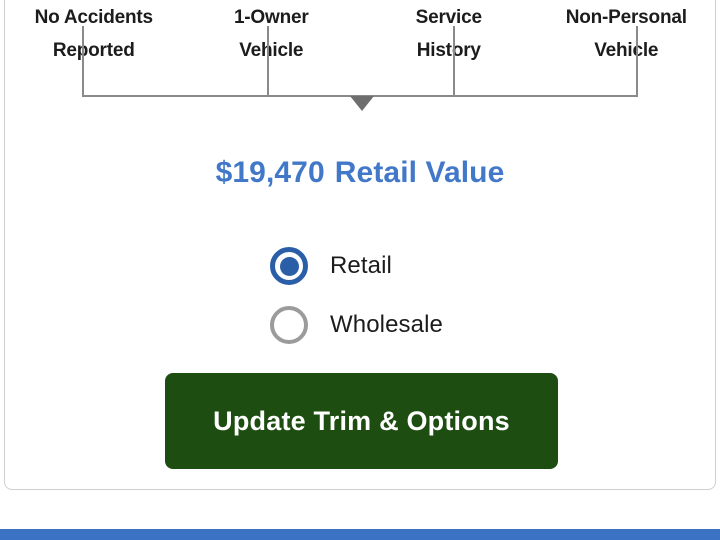  What do you see at coordinates (272, 34) in the screenshot?
I see `highlight-one-owner: 1-Owner Vehicle` at bounding box center [272, 34].